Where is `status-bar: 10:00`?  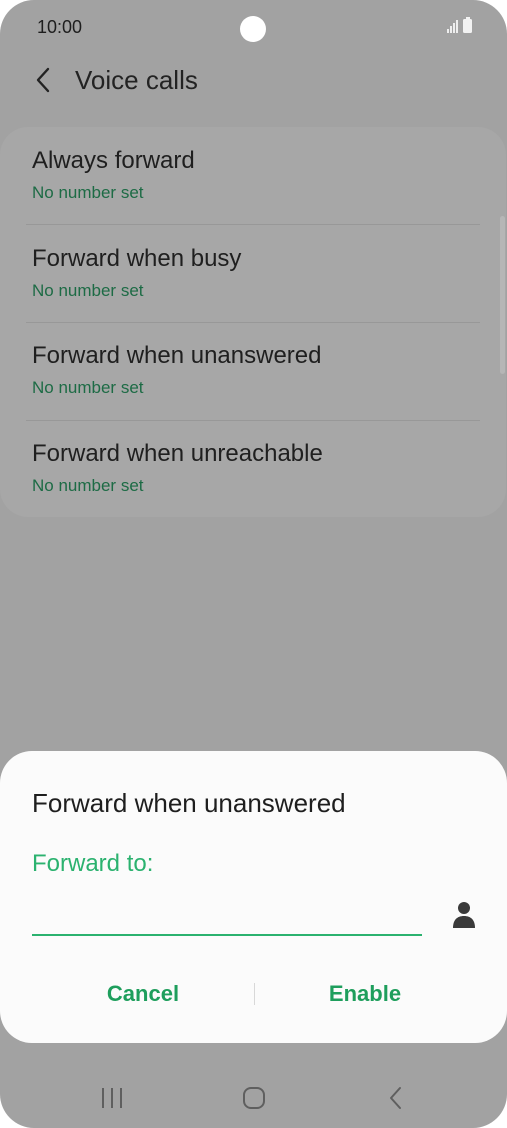 status-bar: 10:00 is located at coordinates (253, 28).